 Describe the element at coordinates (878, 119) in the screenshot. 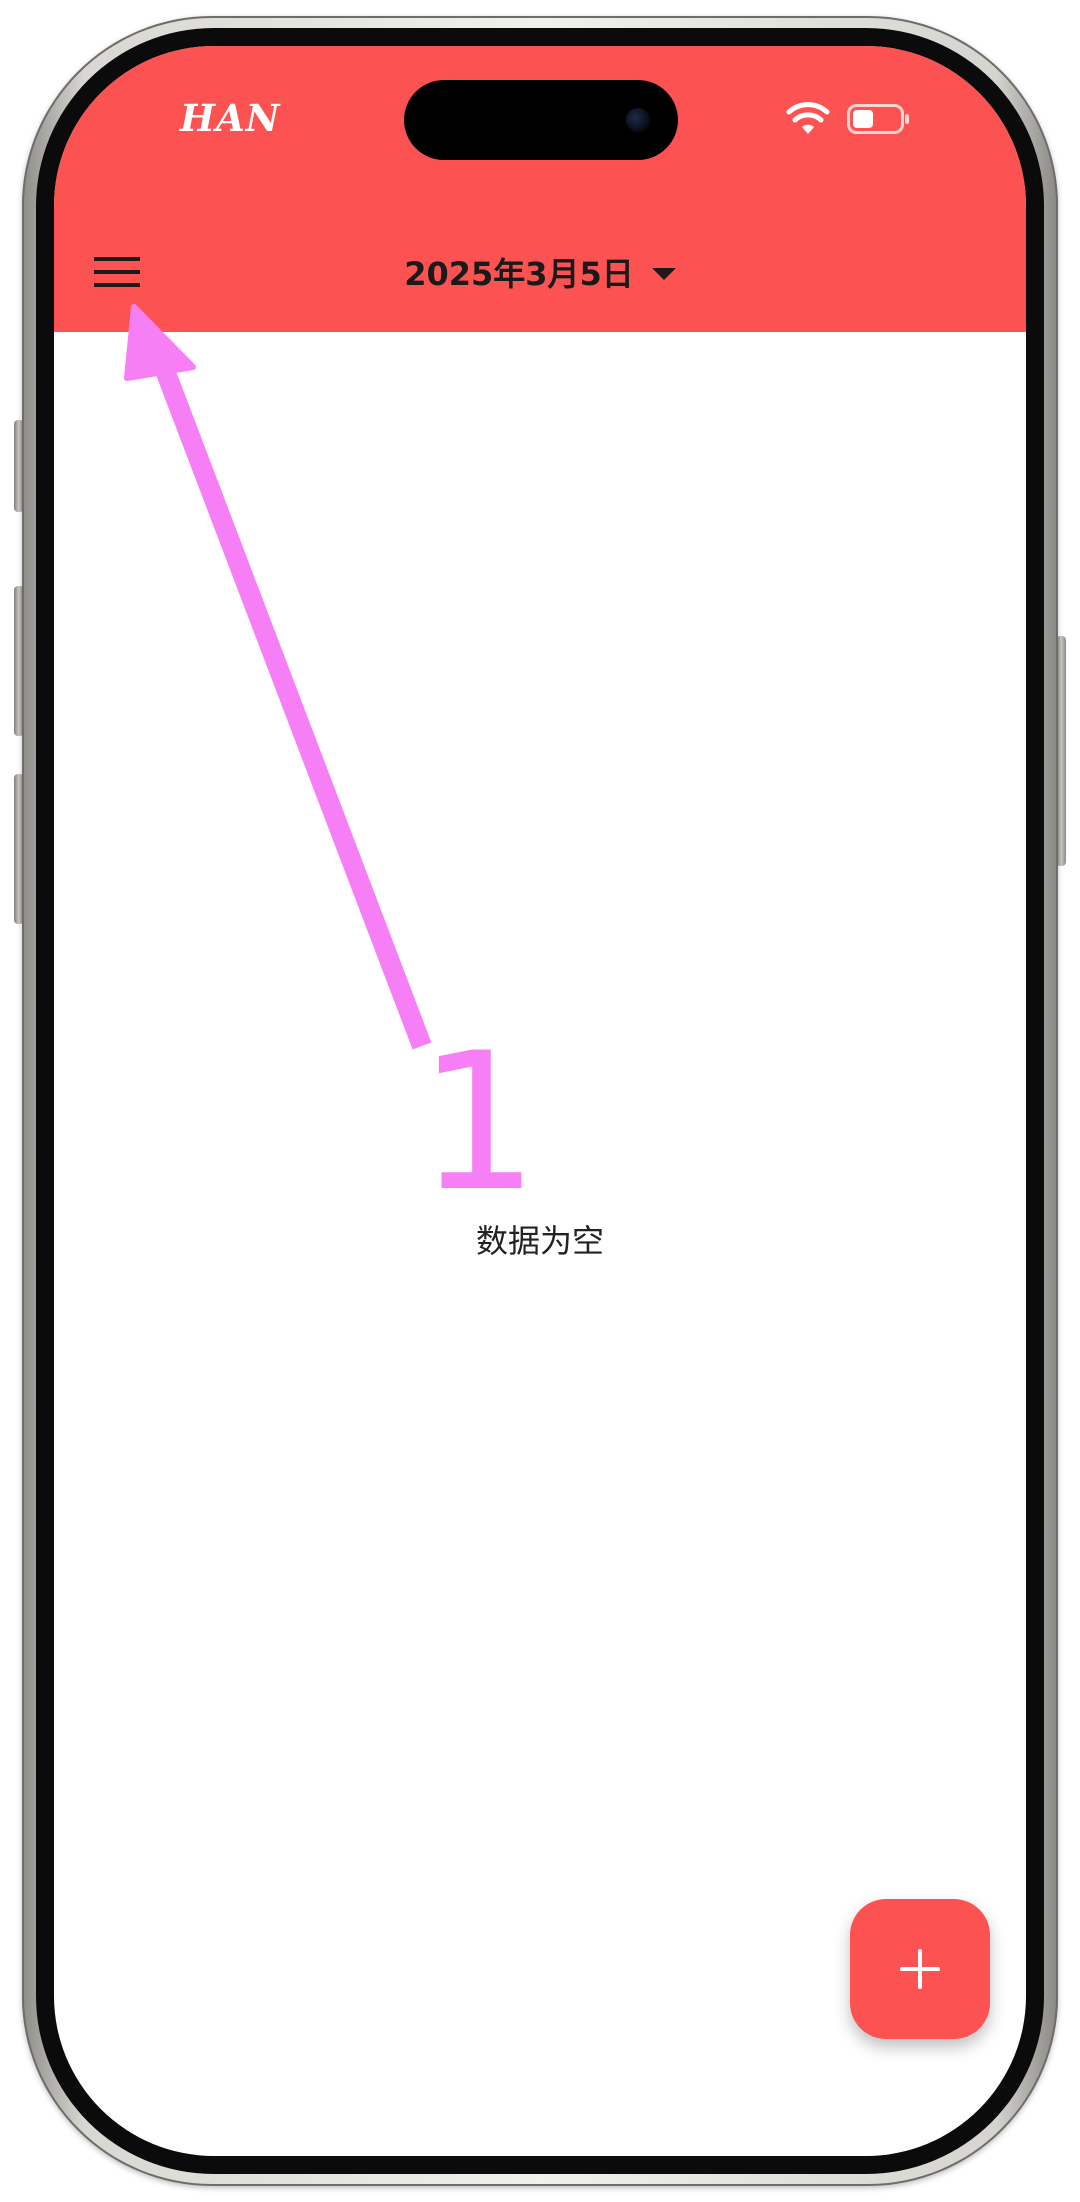

I see `battery-icon` at that location.